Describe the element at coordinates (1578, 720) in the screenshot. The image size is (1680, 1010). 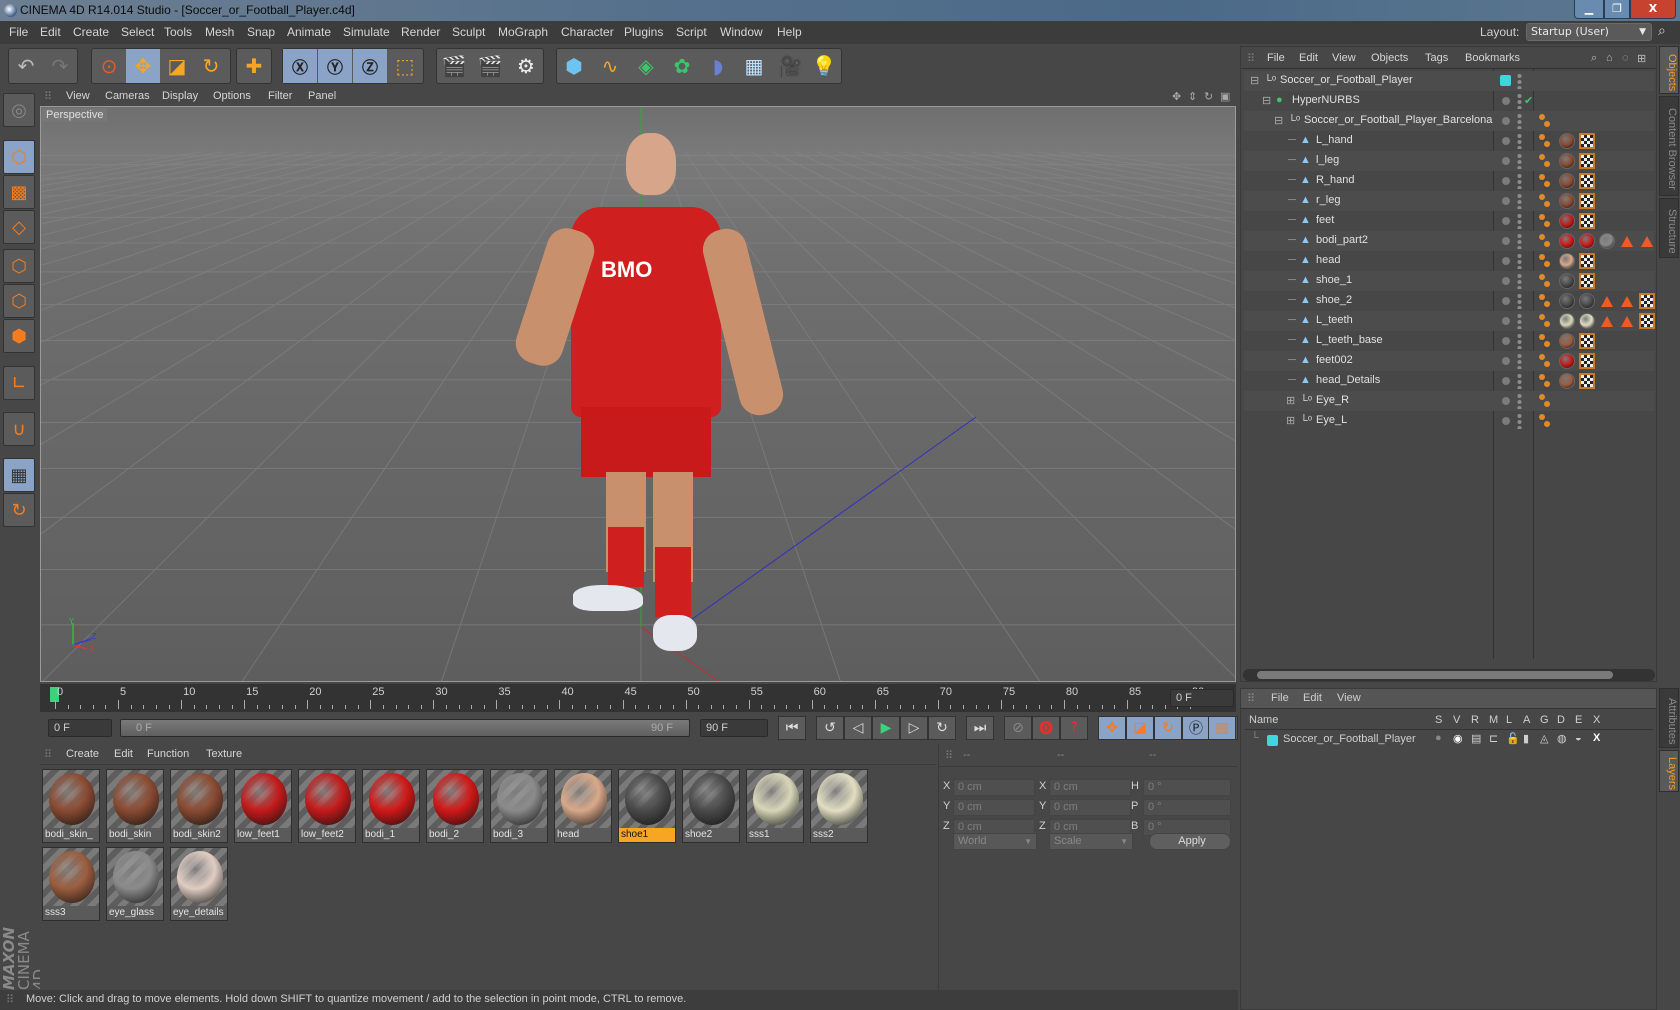
I see `layer-column-header: E` at that location.